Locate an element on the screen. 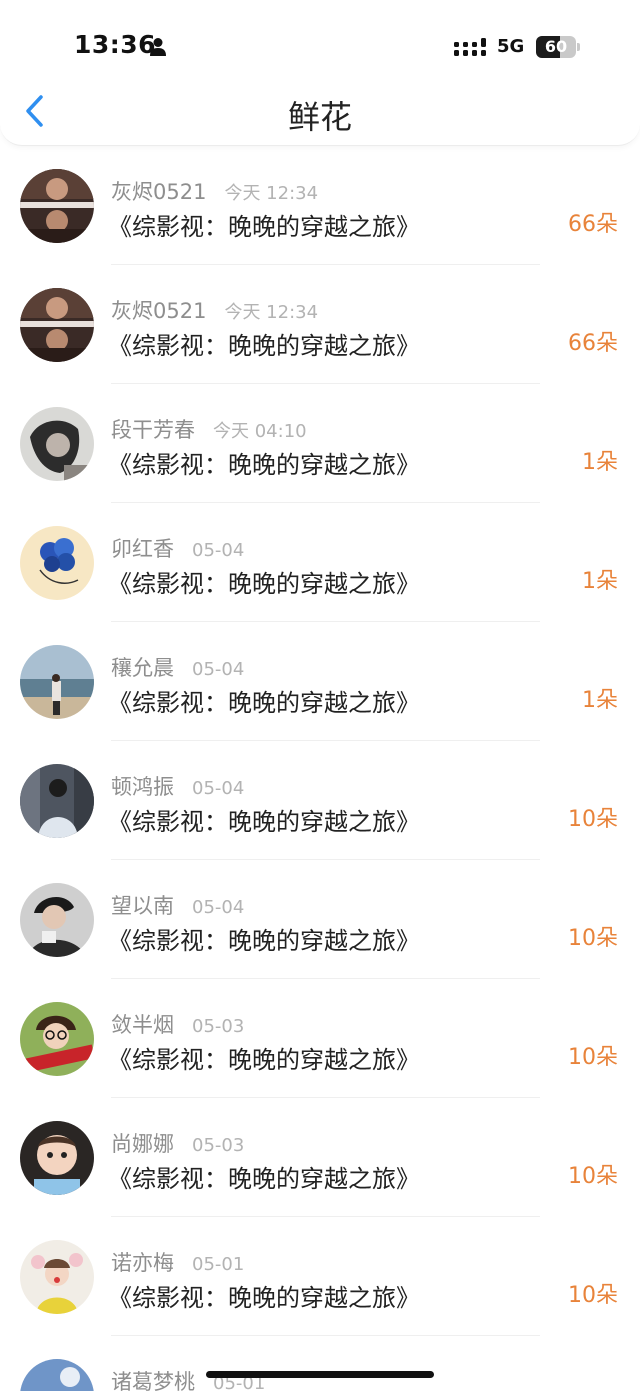  user-name: 望以南 is located at coordinates (142, 906).